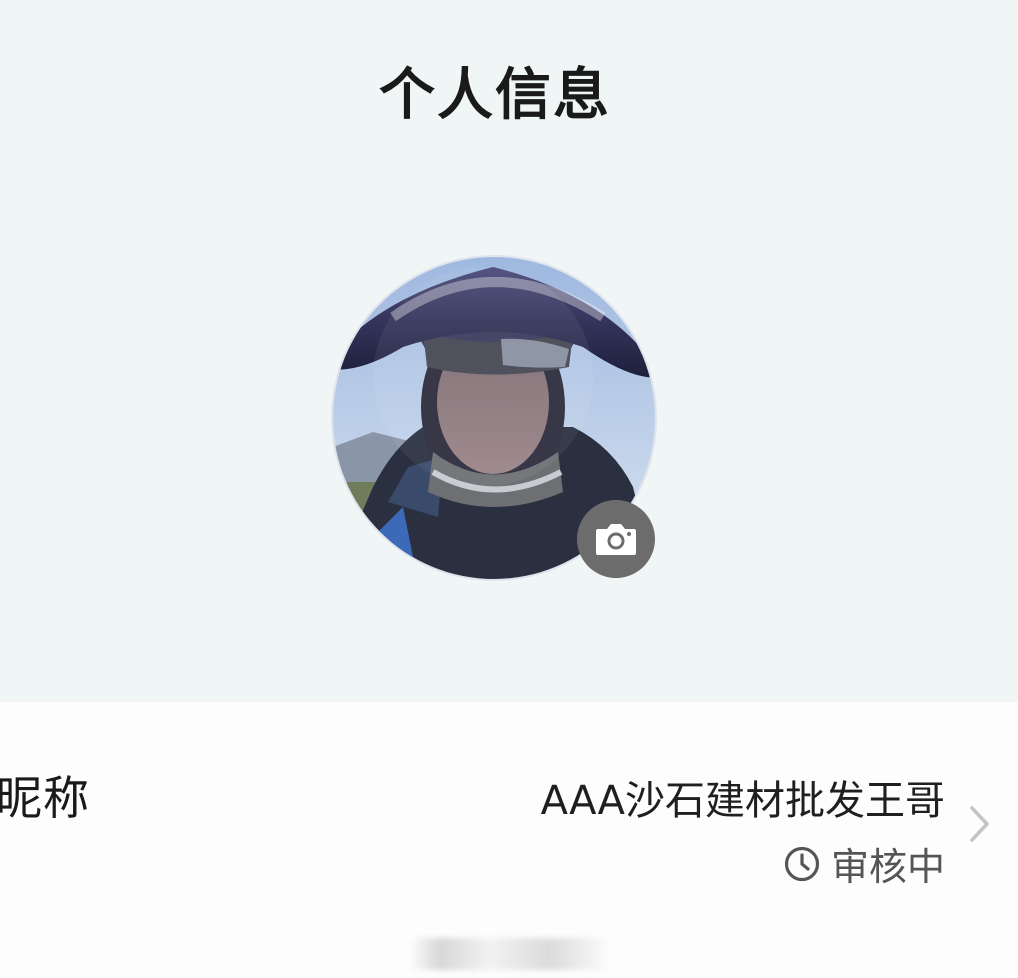 This screenshot has height=978, width=1018. I want to click on review-status: 审核中, so click(864, 863).